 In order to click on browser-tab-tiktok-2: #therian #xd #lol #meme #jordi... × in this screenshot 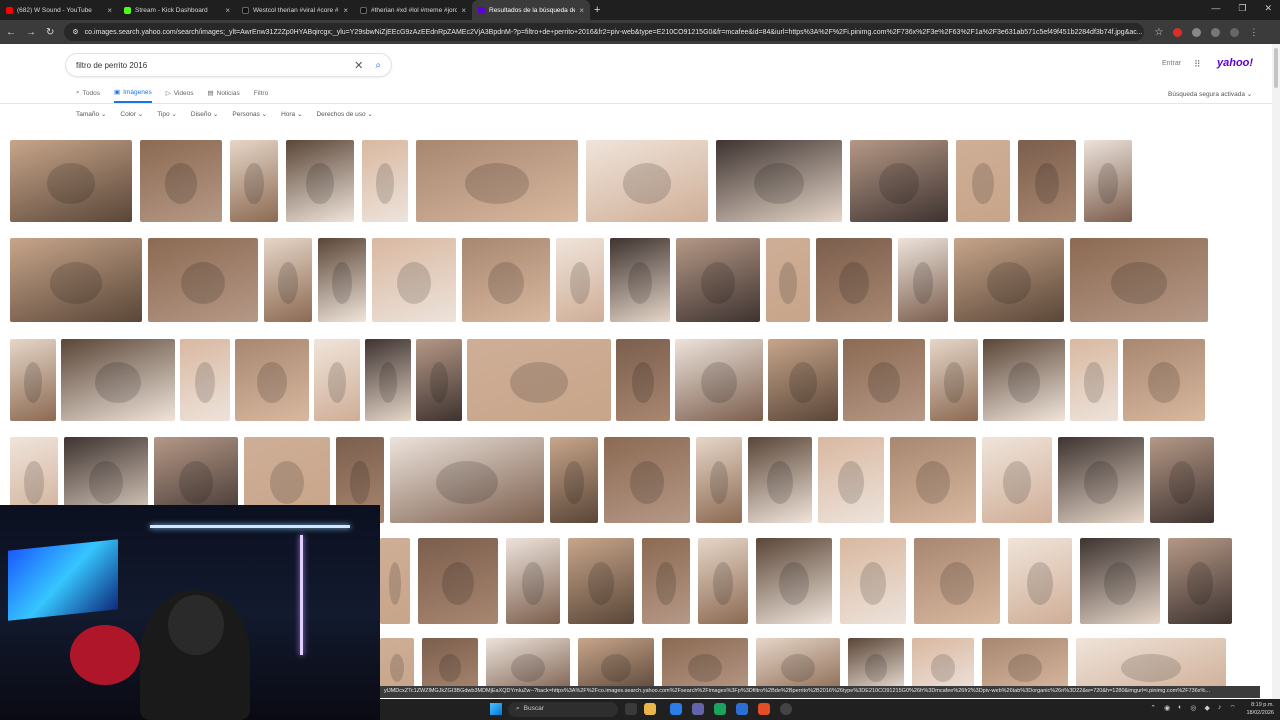, I will do `click(413, 10)`.